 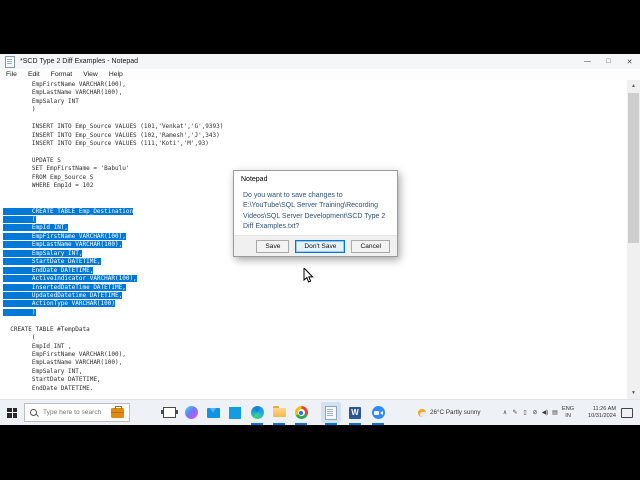 I want to click on dialog-button-row: Save Don't Save Cancel, so click(x=315, y=245).